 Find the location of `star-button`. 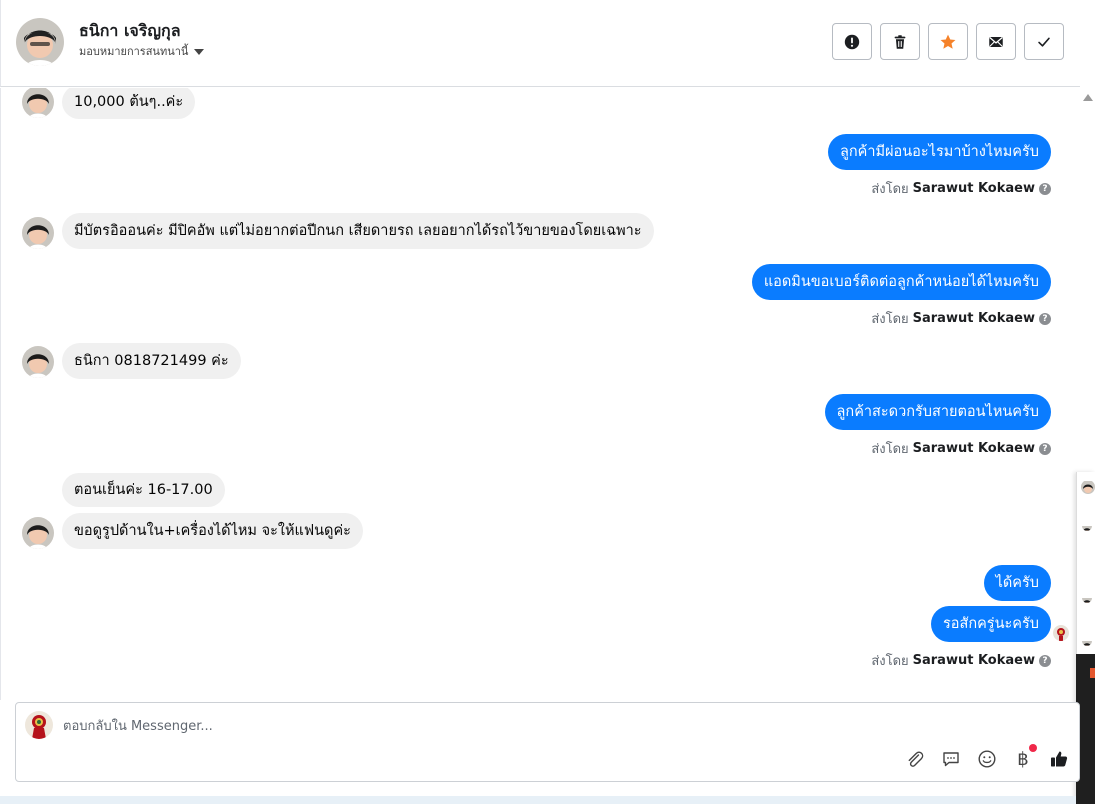

star-button is located at coordinates (948, 41).